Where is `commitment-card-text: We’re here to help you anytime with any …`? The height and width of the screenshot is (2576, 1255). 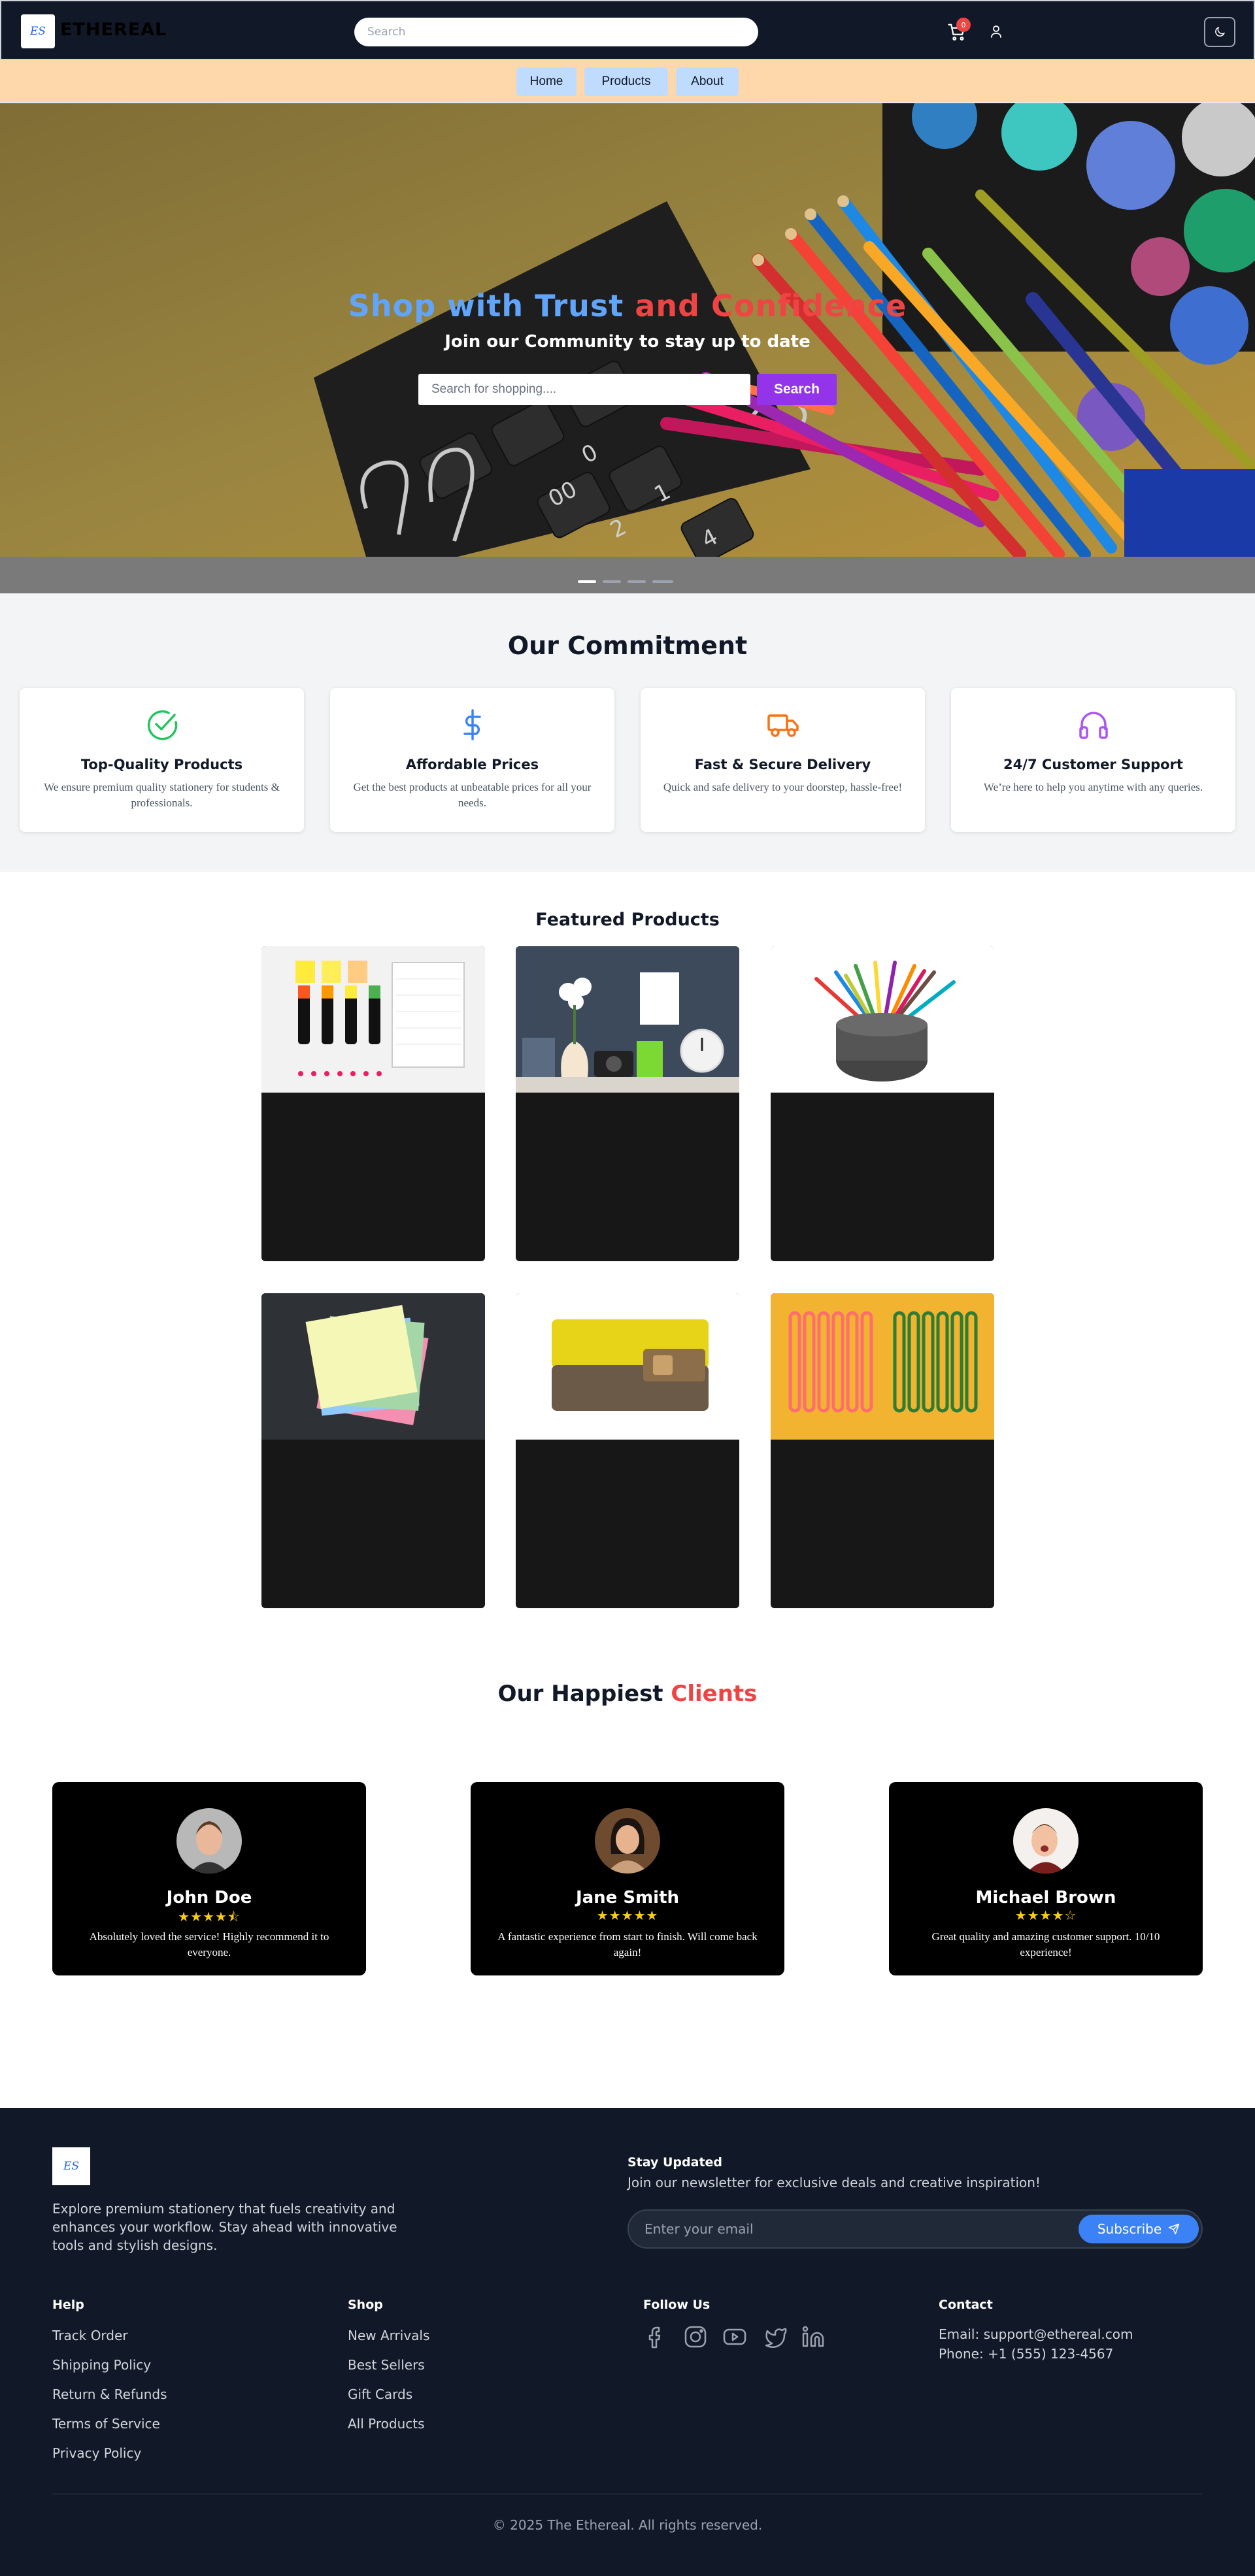
commitment-card-text: We’re here to help you anytime with any … is located at coordinates (1093, 787).